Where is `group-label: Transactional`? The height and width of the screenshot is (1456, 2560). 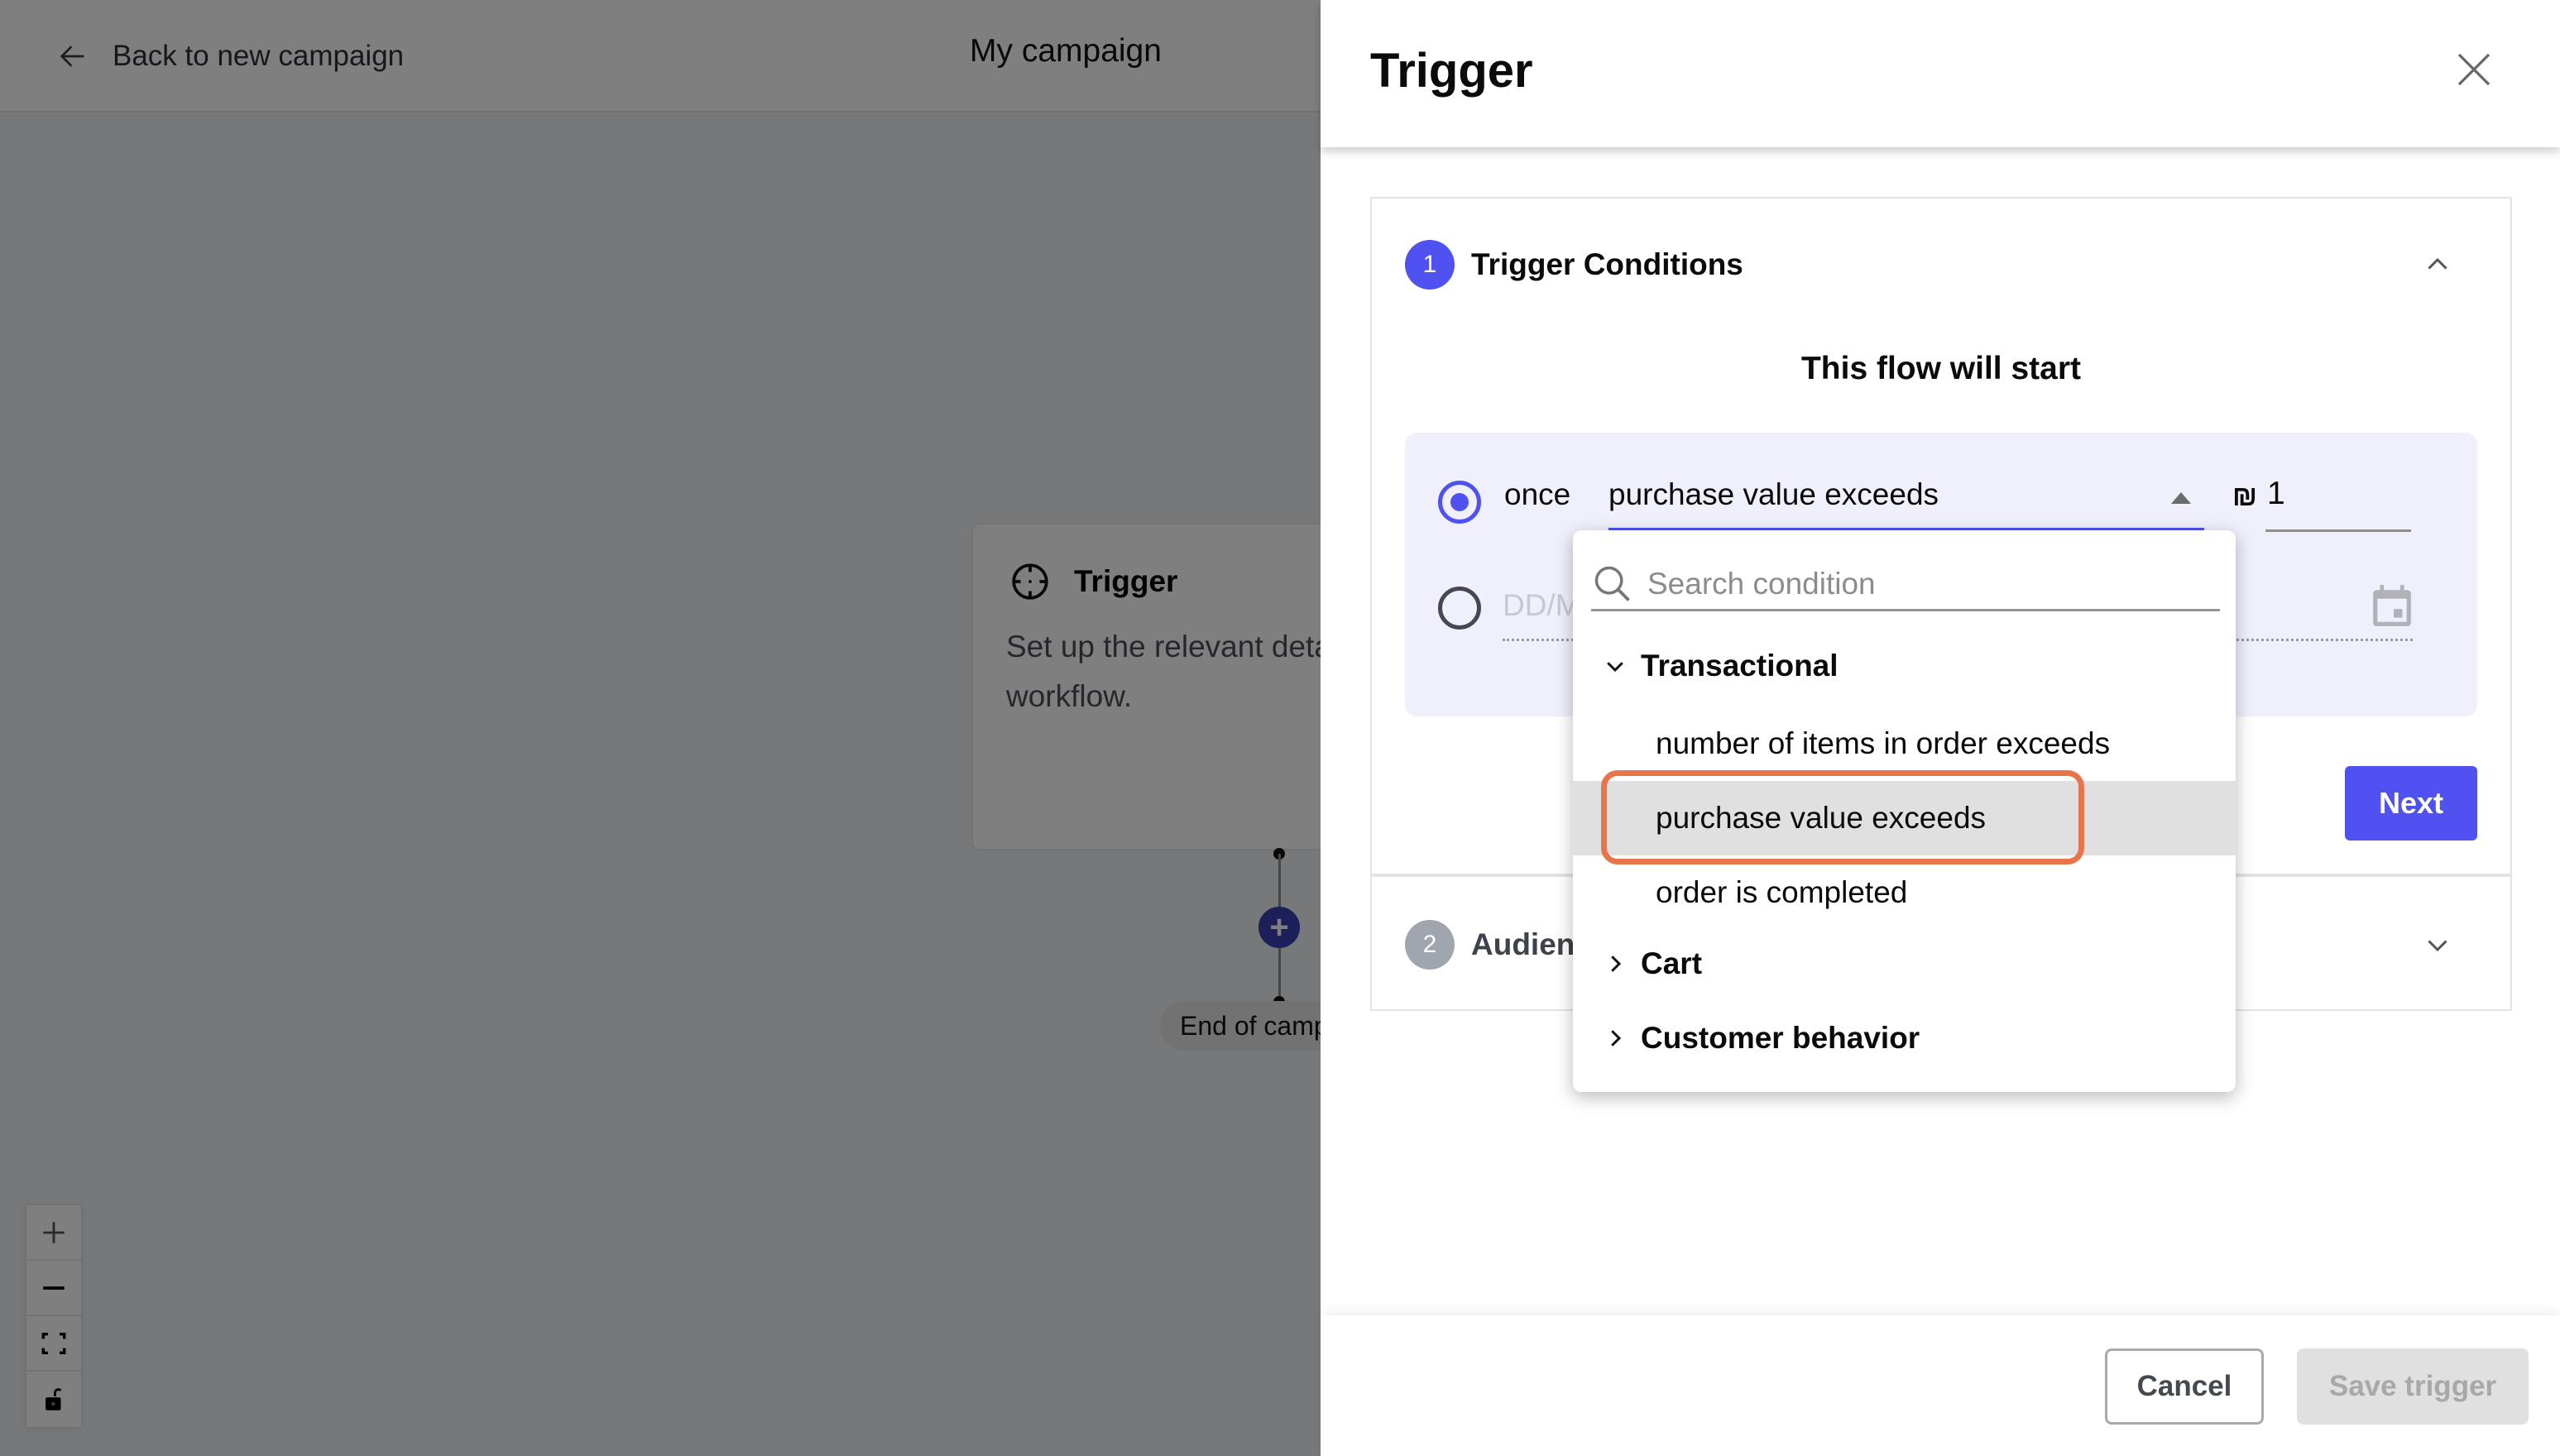
group-label: Transactional is located at coordinates (1740, 665).